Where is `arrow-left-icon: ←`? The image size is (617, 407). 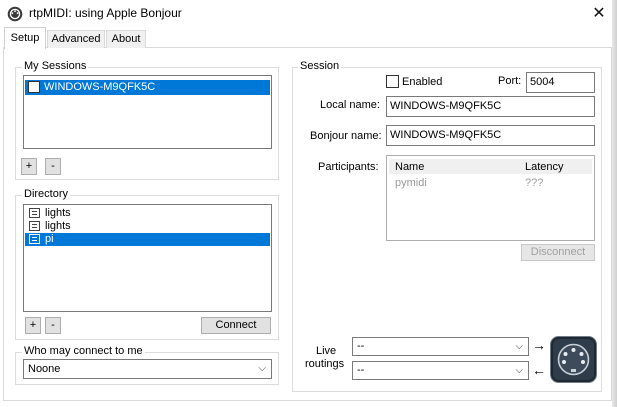
arrow-left-icon: ← is located at coordinates (539, 370).